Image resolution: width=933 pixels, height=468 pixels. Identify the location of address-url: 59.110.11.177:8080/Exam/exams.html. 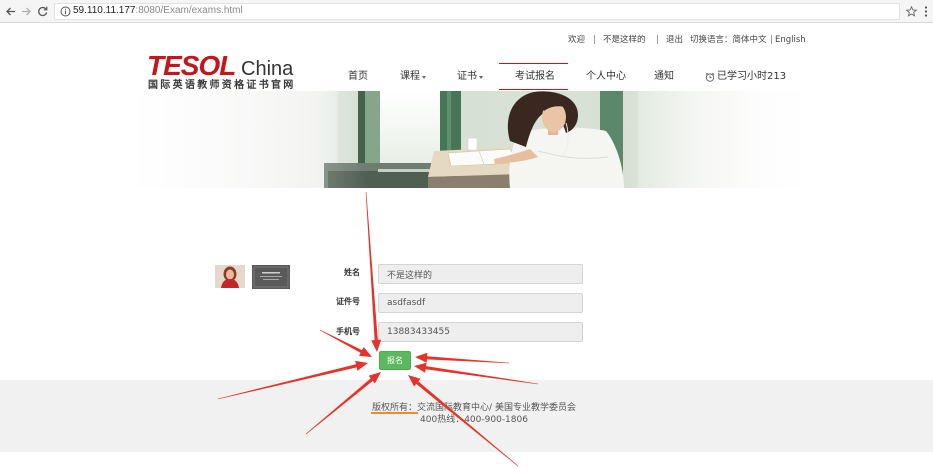
(158, 11).